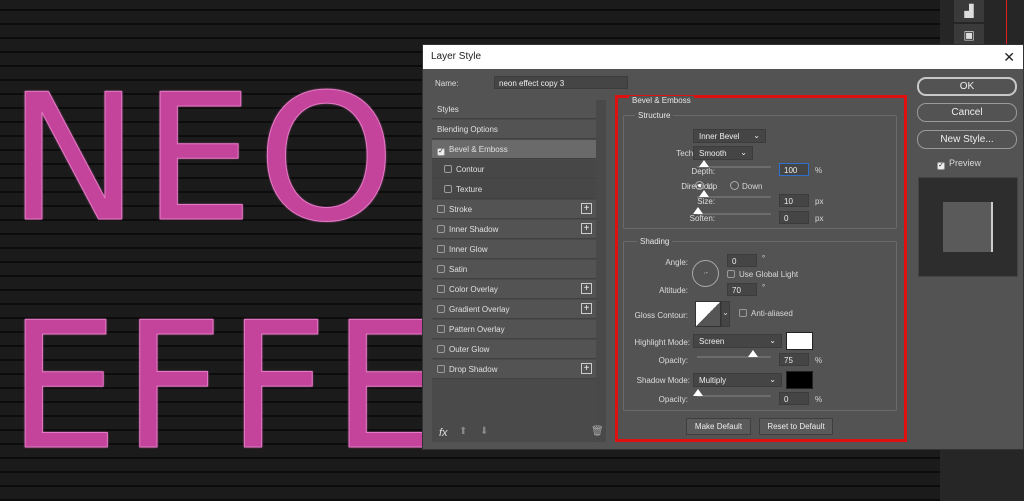 The image size is (1024, 501). Describe the element at coordinates (514, 149) in the screenshot. I see `style-item-bevel-emboss: ✓ Bevel & Emboss` at that location.